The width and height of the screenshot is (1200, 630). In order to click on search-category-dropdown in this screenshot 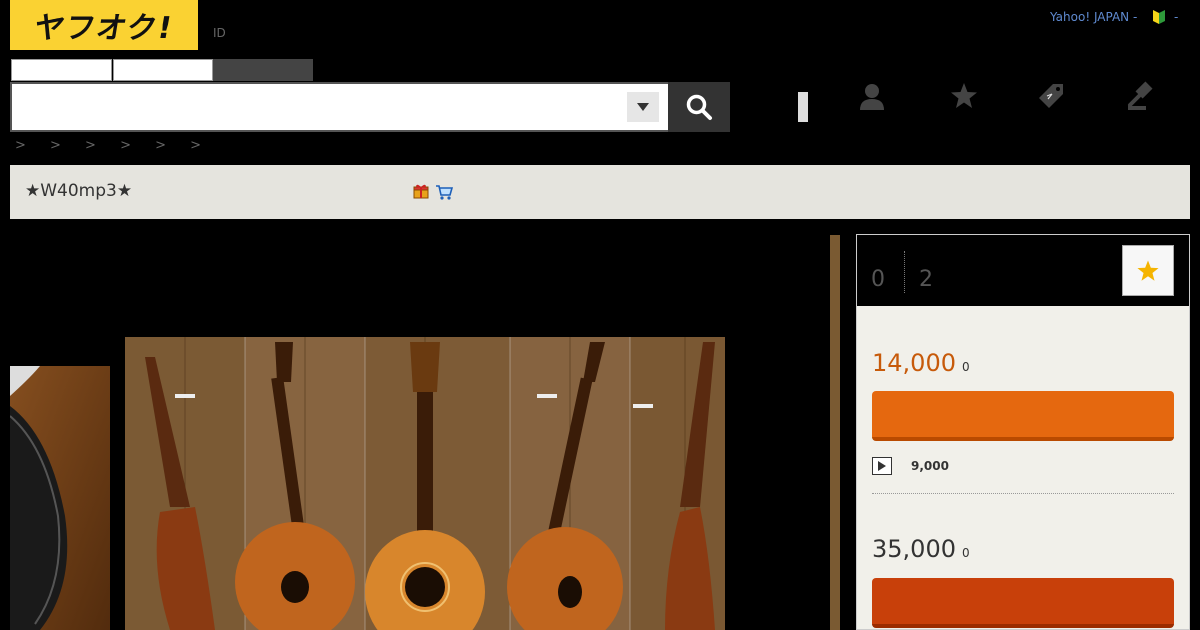, I will do `click(643, 107)`.